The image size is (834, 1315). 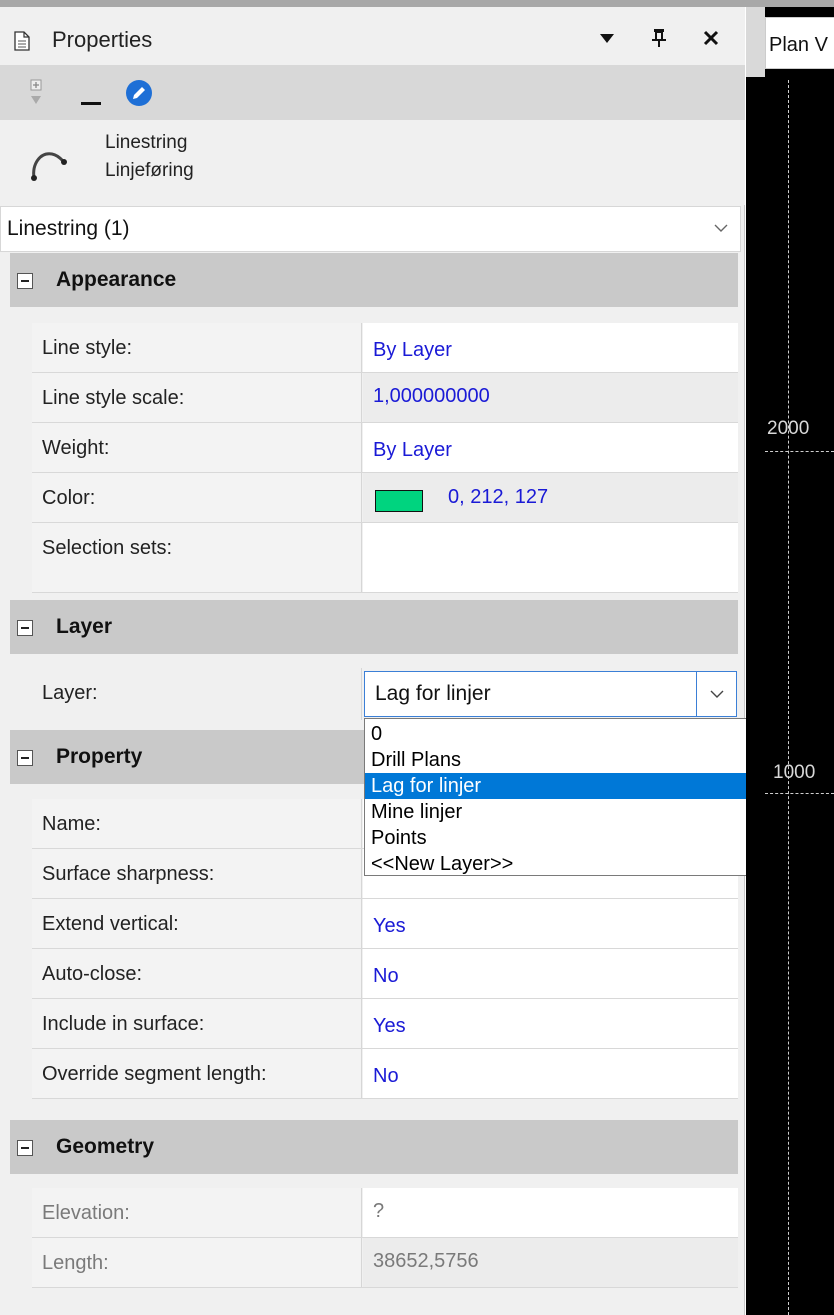 I want to click on pin-icon, so click(x=659, y=38).